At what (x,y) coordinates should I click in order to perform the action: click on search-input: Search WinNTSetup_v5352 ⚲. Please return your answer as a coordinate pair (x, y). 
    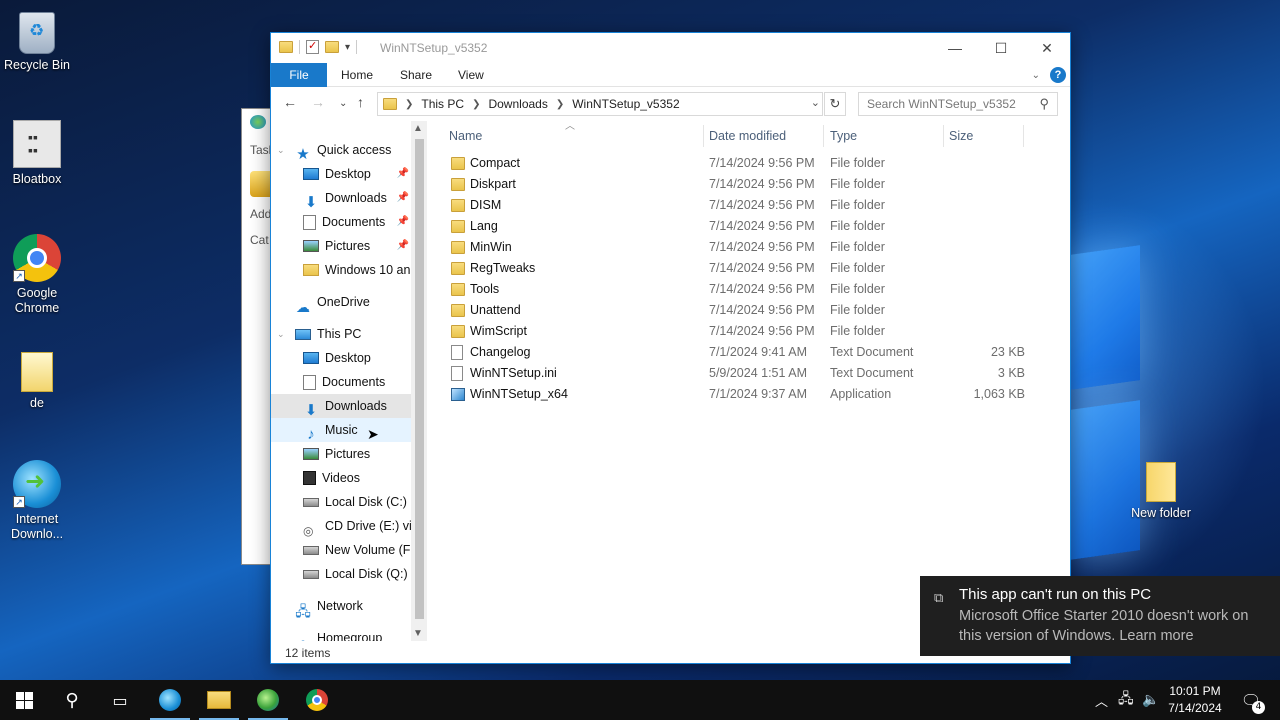
    Looking at the image, I should click on (958, 104).